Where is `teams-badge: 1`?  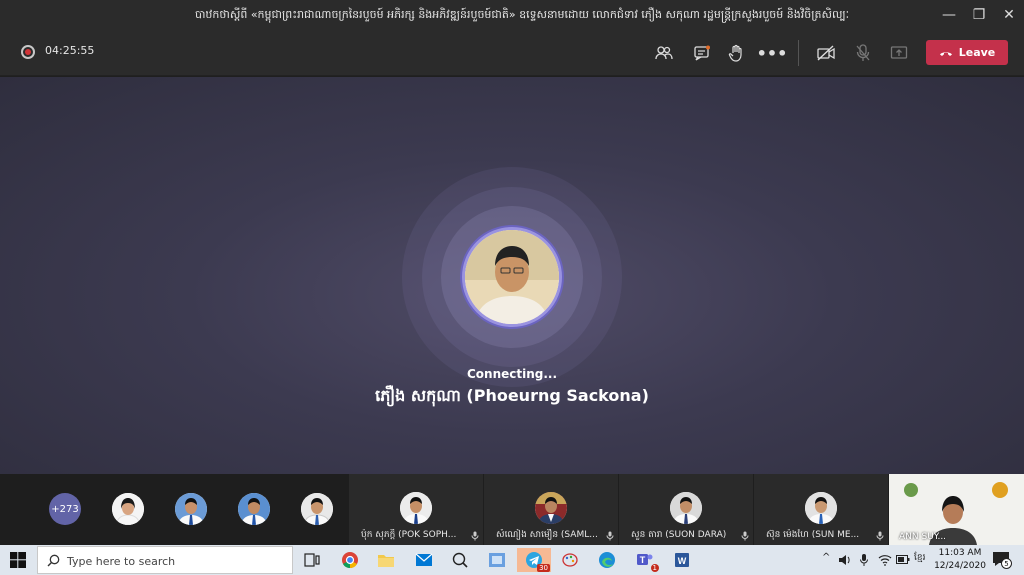
teams-badge: 1 is located at coordinates (654, 568).